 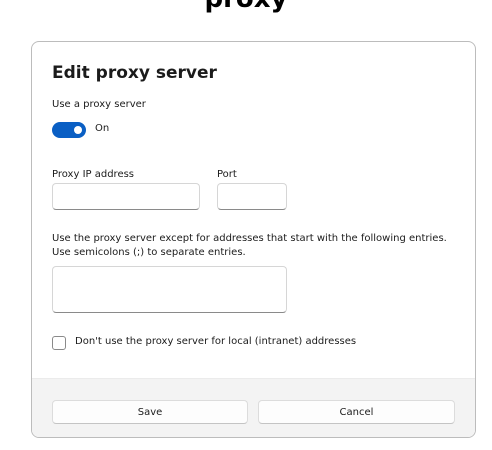 What do you see at coordinates (356, 412) in the screenshot?
I see `cancel-button: Cancel` at bounding box center [356, 412].